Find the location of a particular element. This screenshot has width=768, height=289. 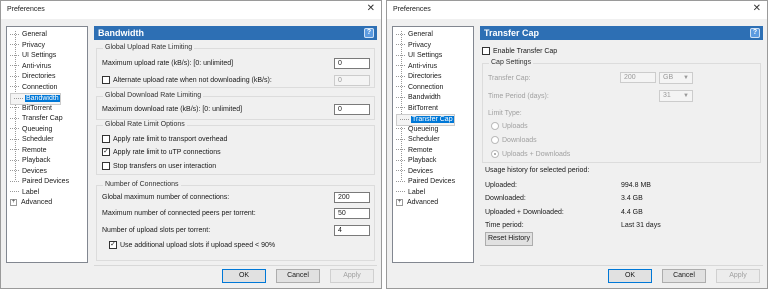

peers-input: 50 is located at coordinates (352, 213).